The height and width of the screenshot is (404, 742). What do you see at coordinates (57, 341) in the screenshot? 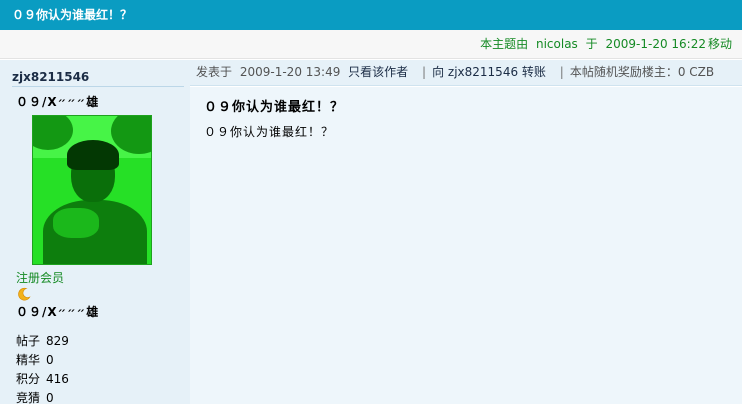
I see `stat-value: 829` at bounding box center [57, 341].